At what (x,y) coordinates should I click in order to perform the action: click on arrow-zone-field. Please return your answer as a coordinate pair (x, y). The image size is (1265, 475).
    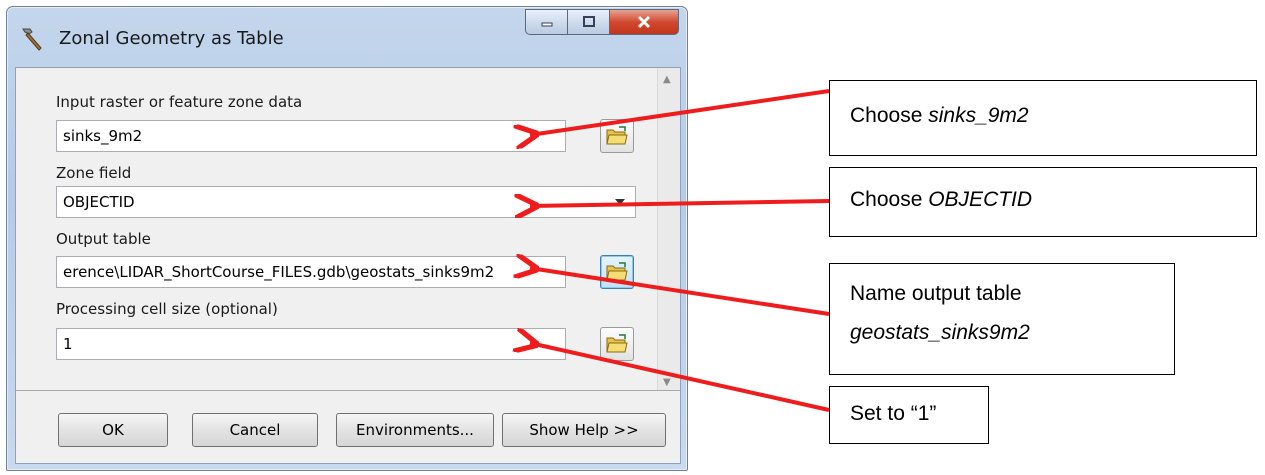
    Looking at the image, I should click on (680, 203).